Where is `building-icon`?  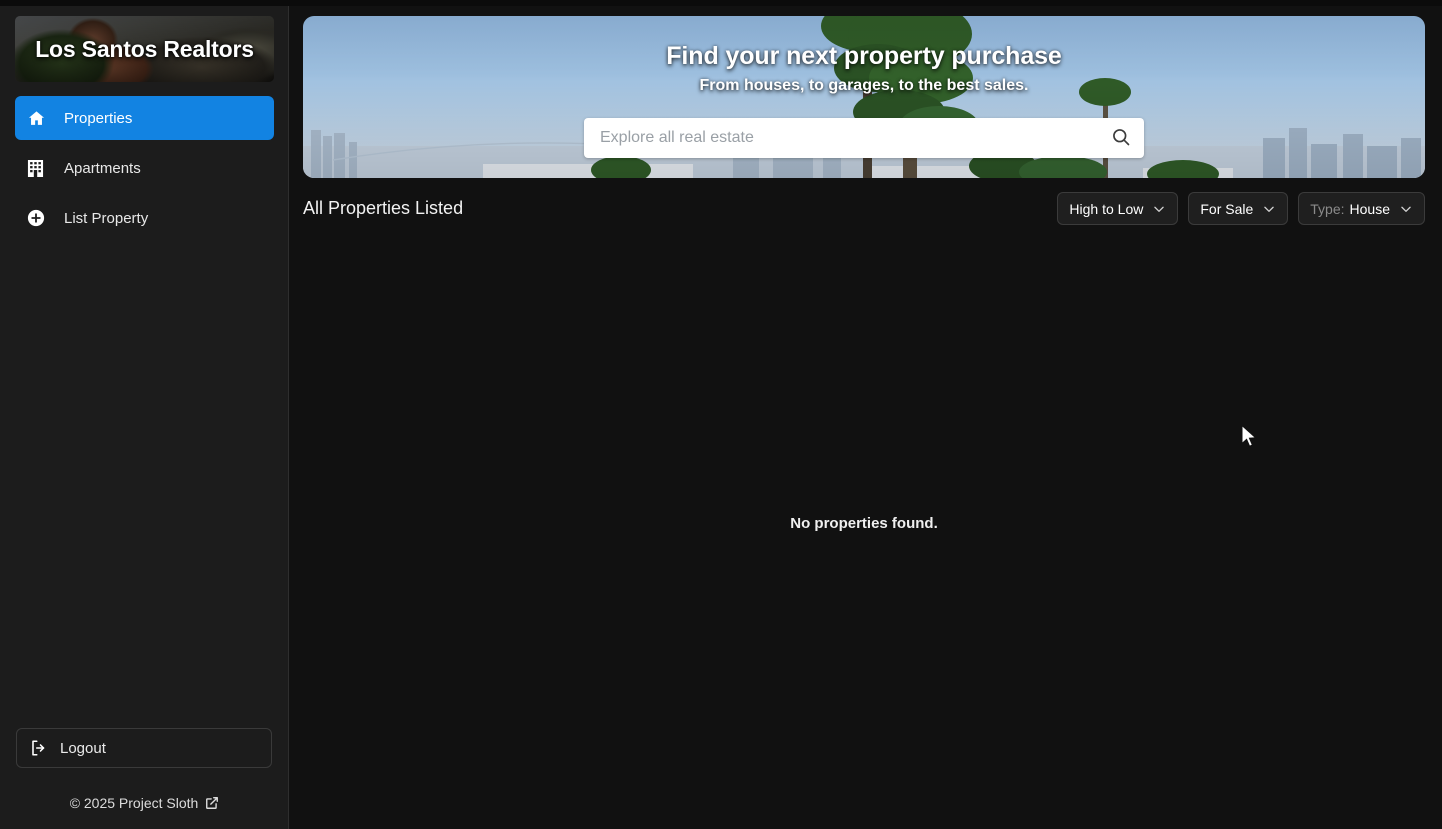 building-icon is located at coordinates (40, 168).